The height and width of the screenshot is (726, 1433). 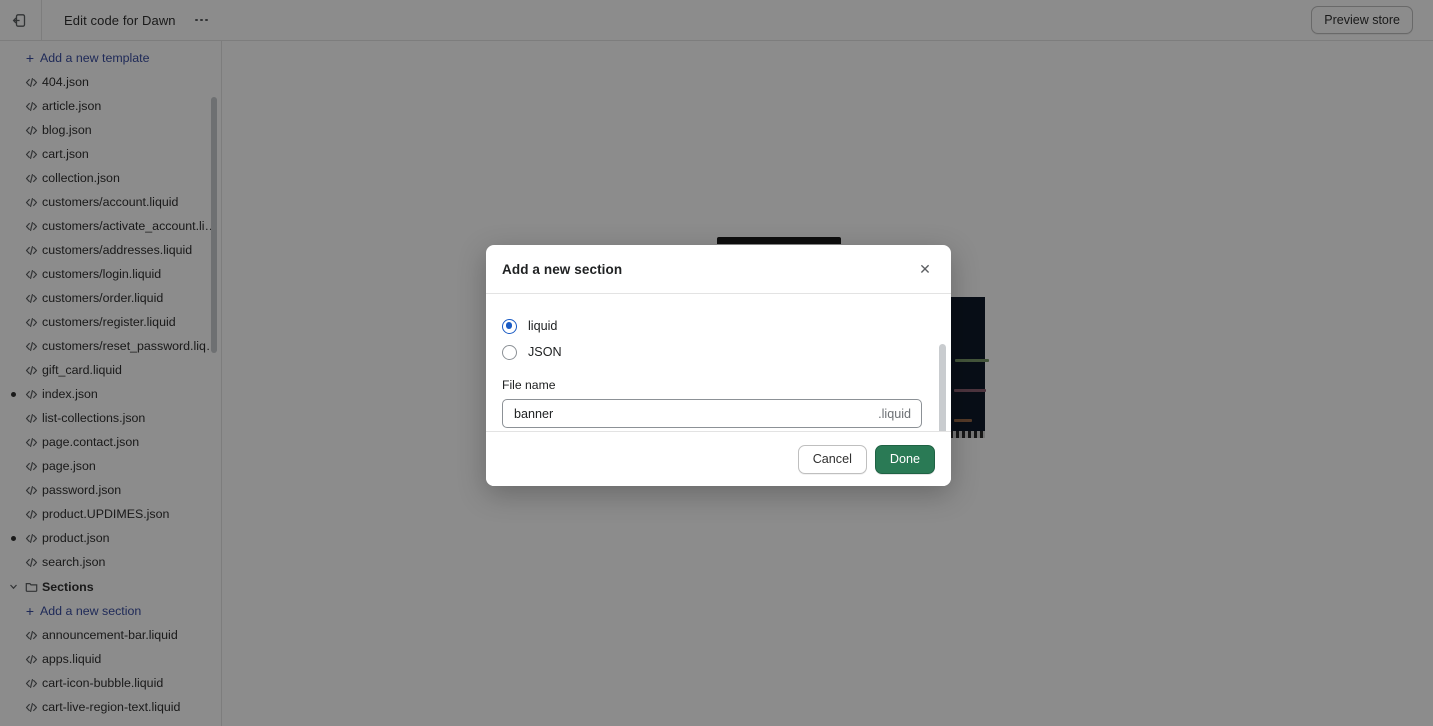 What do you see at coordinates (718, 269) in the screenshot?
I see `dialog-header: Add a new section ✕` at bounding box center [718, 269].